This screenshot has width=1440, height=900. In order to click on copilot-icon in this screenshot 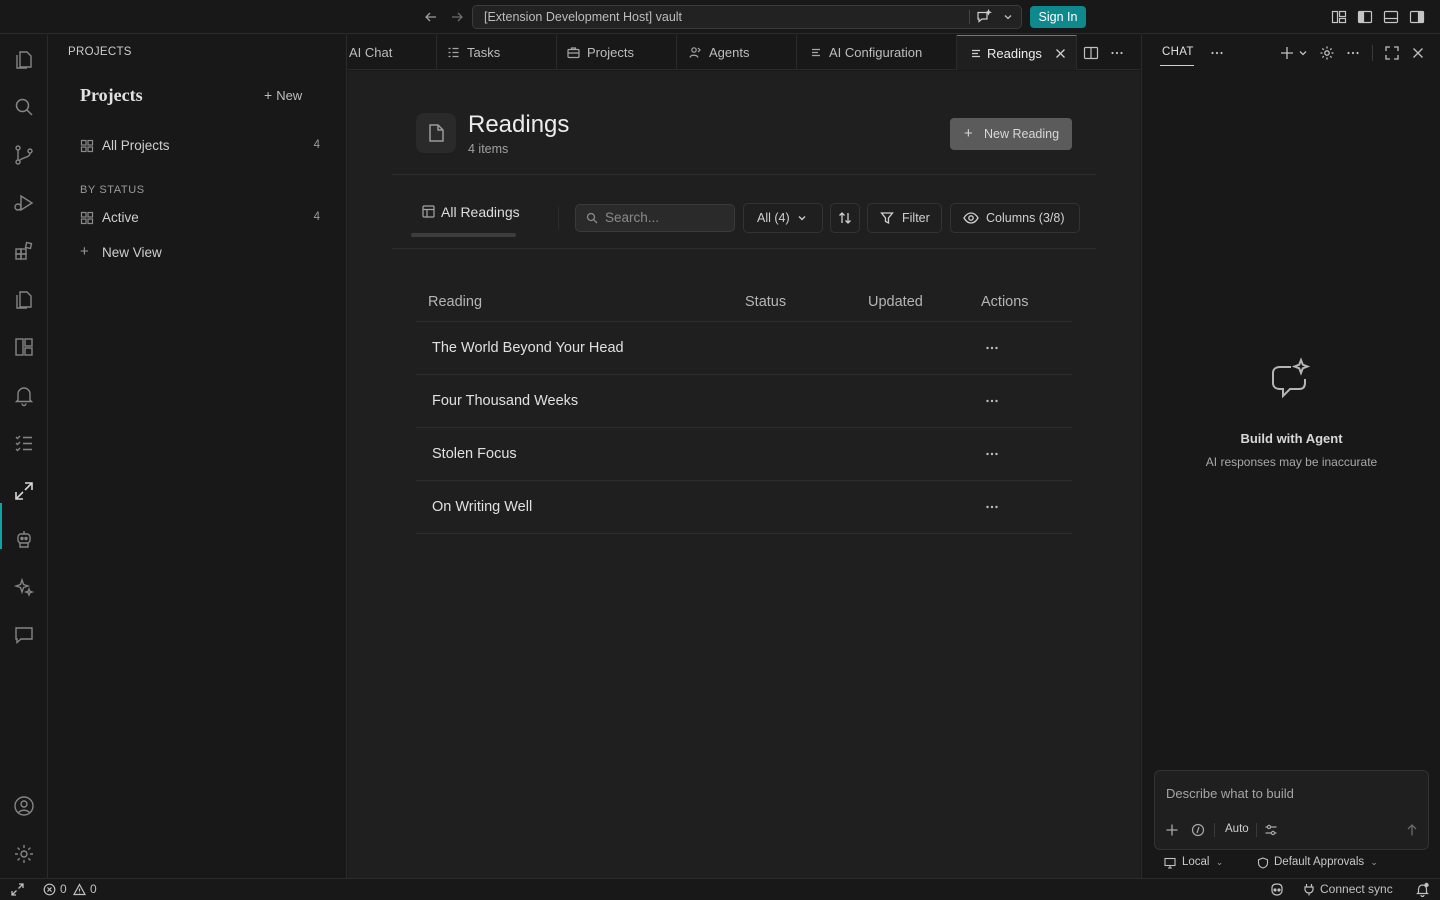, I will do `click(1277, 889)`.